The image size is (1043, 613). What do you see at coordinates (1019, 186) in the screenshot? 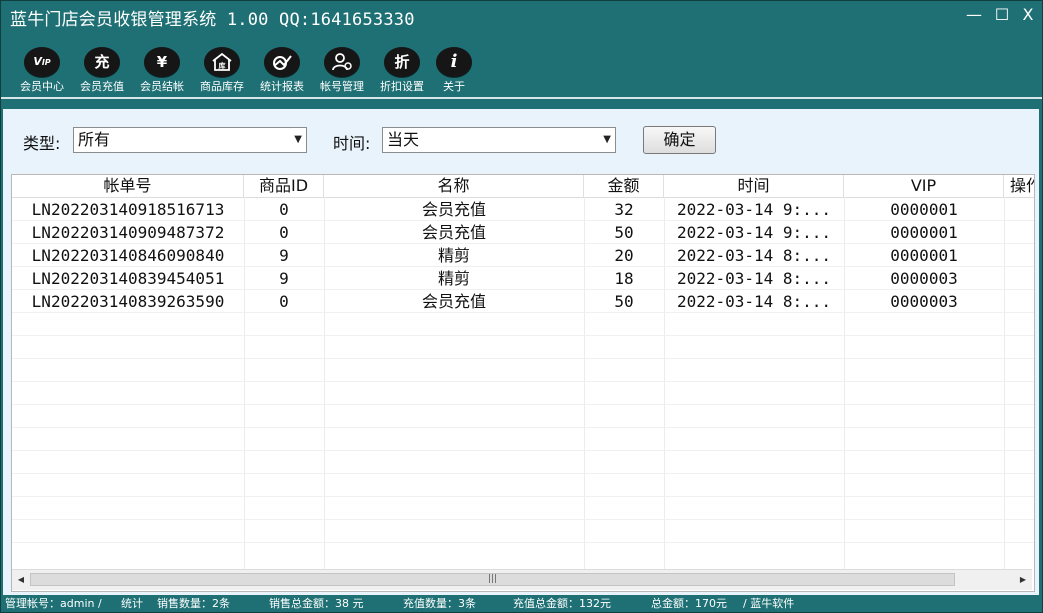
I see `column-header: 操作` at bounding box center [1019, 186].